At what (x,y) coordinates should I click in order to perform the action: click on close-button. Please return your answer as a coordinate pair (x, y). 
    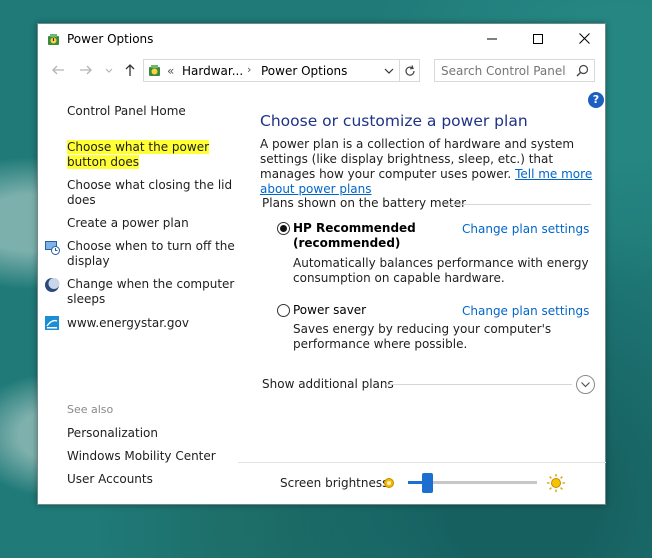
    Looking at the image, I should click on (584, 39).